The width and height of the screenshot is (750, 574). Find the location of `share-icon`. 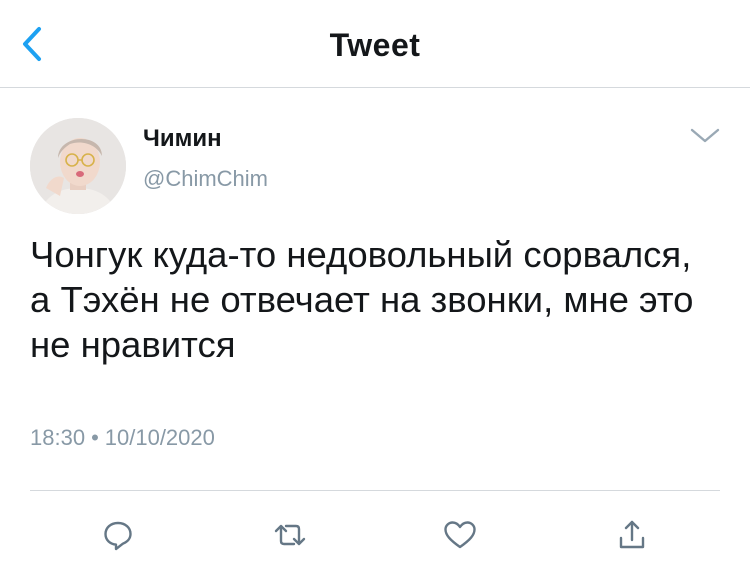

share-icon is located at coordinates (632, 534).